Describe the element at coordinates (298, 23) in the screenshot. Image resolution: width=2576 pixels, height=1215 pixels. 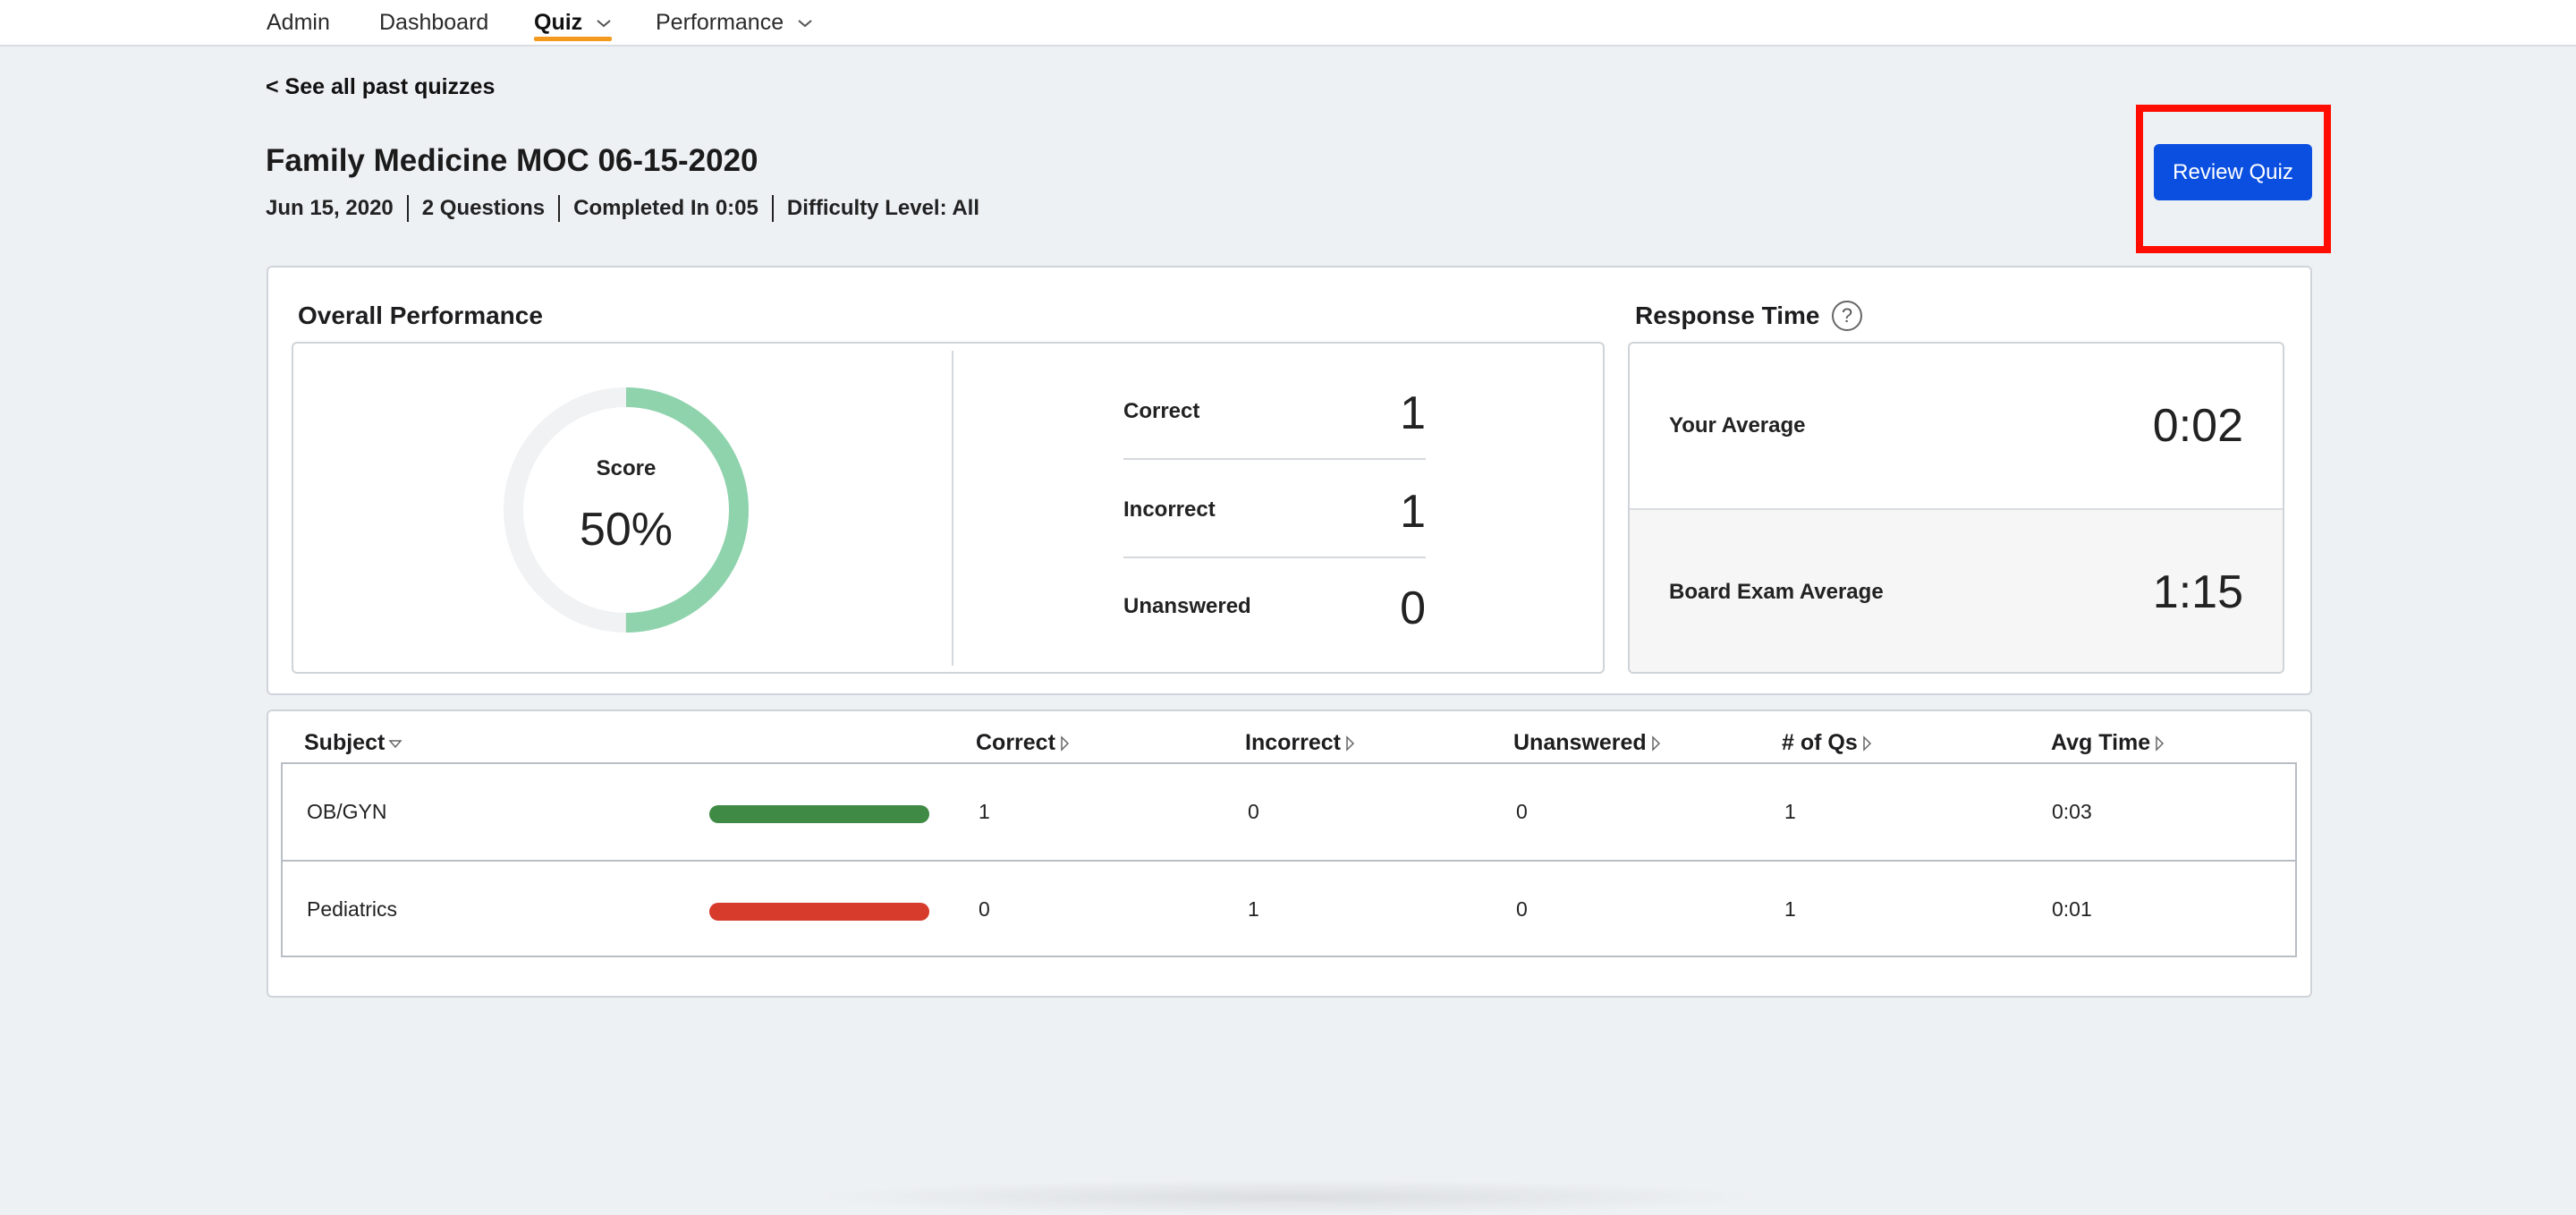
I see `nav-item-label: Admin` at that location.